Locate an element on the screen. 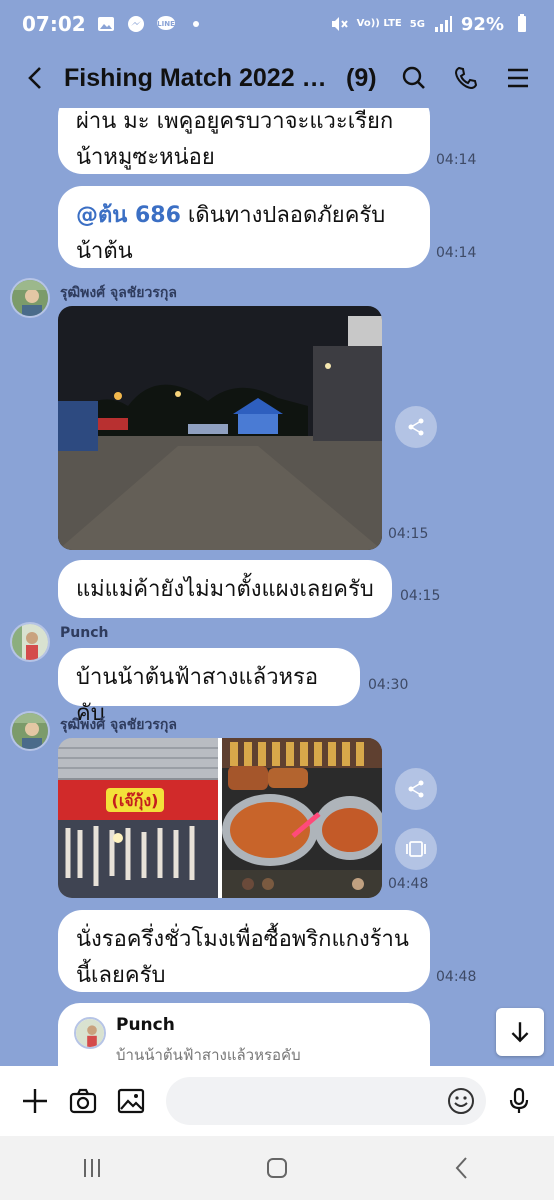 Image resolution: width=554 pixels, height=1200 pixels. mute-icon is located at coordinates (339, 24).